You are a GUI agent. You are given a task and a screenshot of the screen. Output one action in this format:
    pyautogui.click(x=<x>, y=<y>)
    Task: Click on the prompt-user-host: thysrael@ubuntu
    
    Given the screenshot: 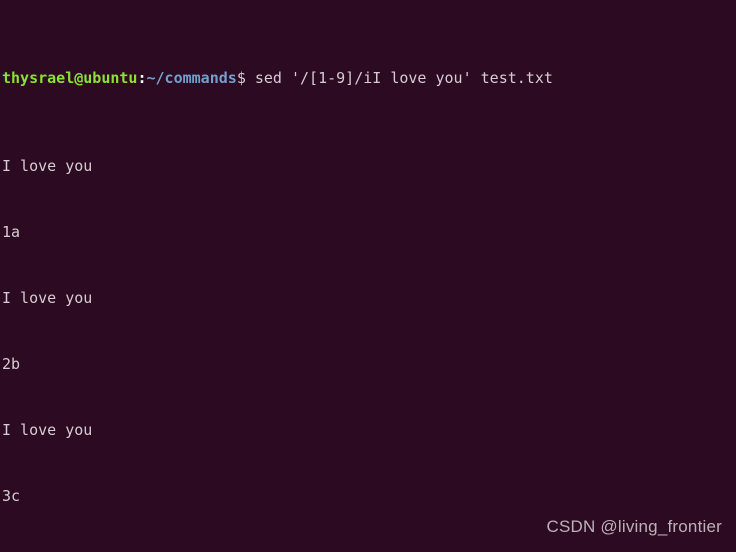 What is the action you would take?
    pyautogui.click(x=70, y=78)
    